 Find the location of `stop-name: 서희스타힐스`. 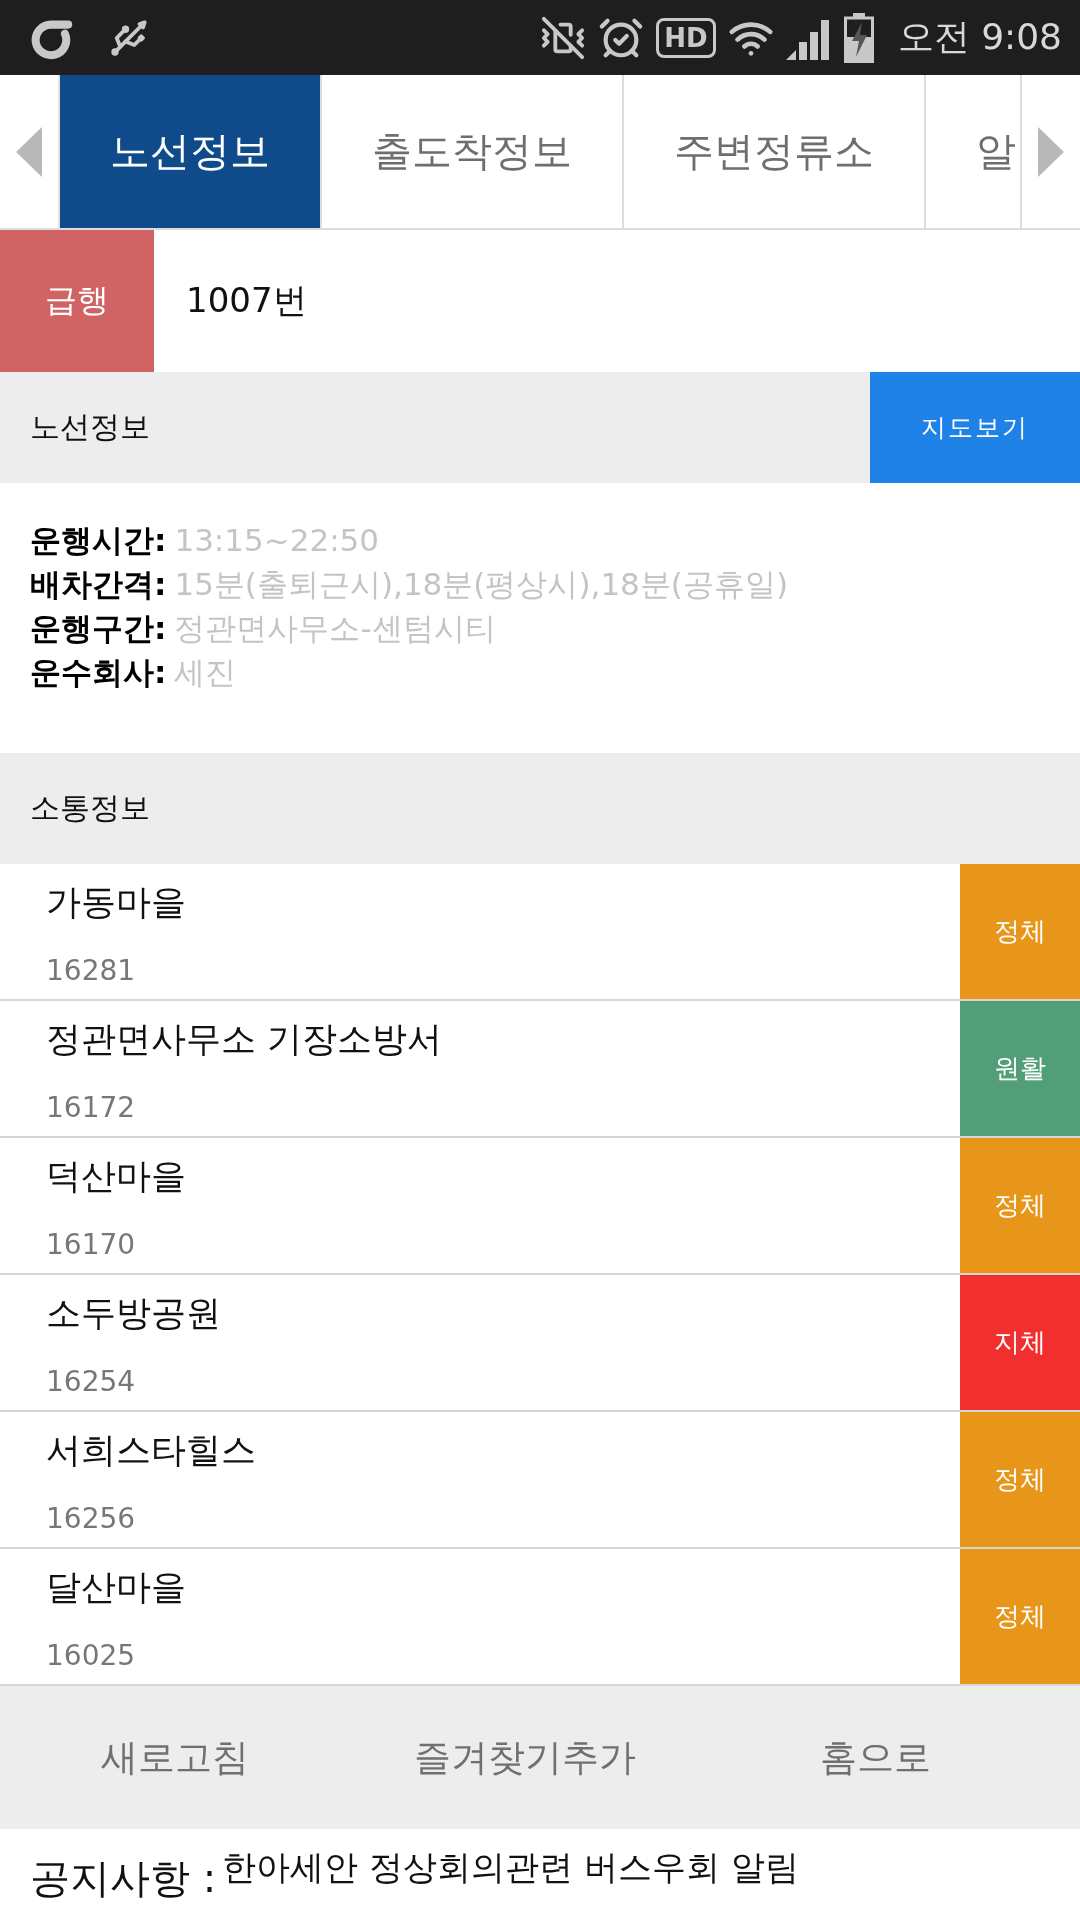

stop-name: 서희스타힐스 is located at coordinates (151, 1450).